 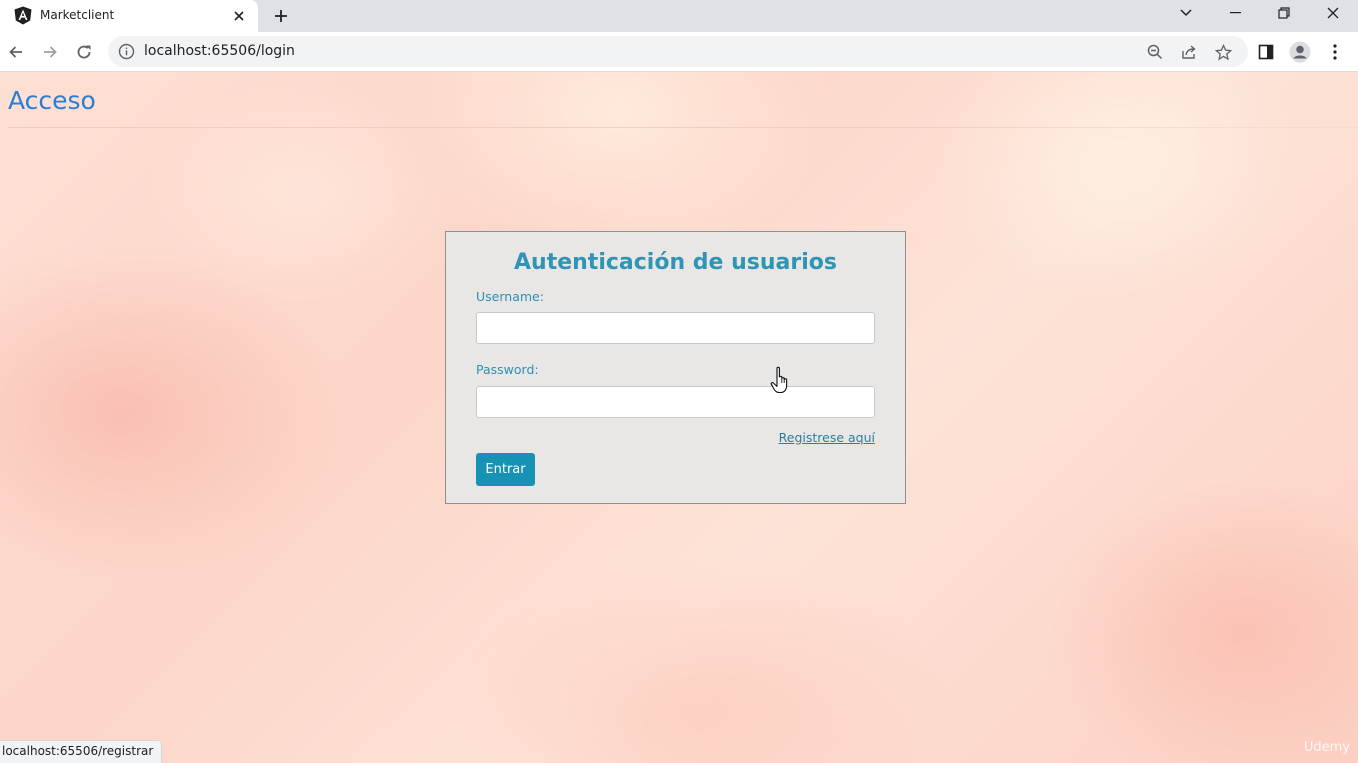 I want to click on address-url: localhost:65506/login, so click(x=219, y=51).